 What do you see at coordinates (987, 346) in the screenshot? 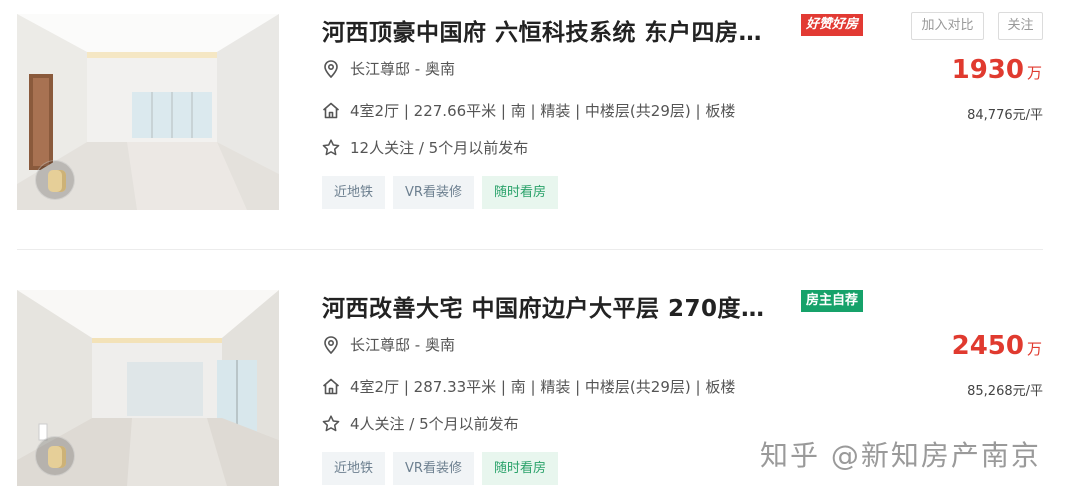
I see `price-value: 2450` at bounding box center [987, 346].